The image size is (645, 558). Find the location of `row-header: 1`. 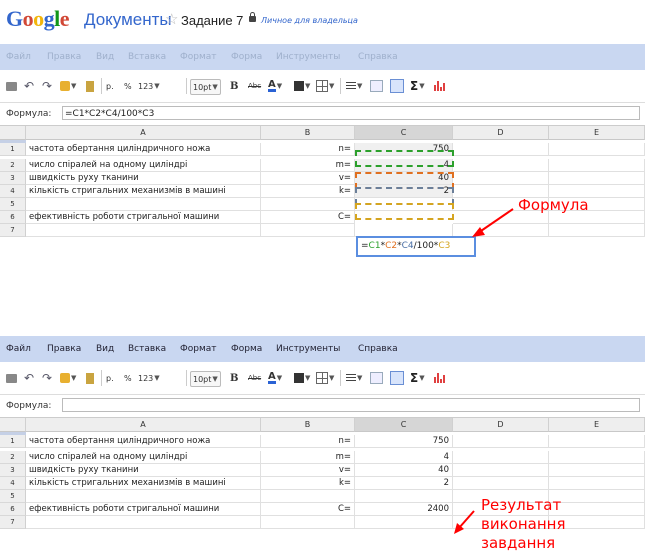

row-header: 1 is located at coordinates (13, 441).